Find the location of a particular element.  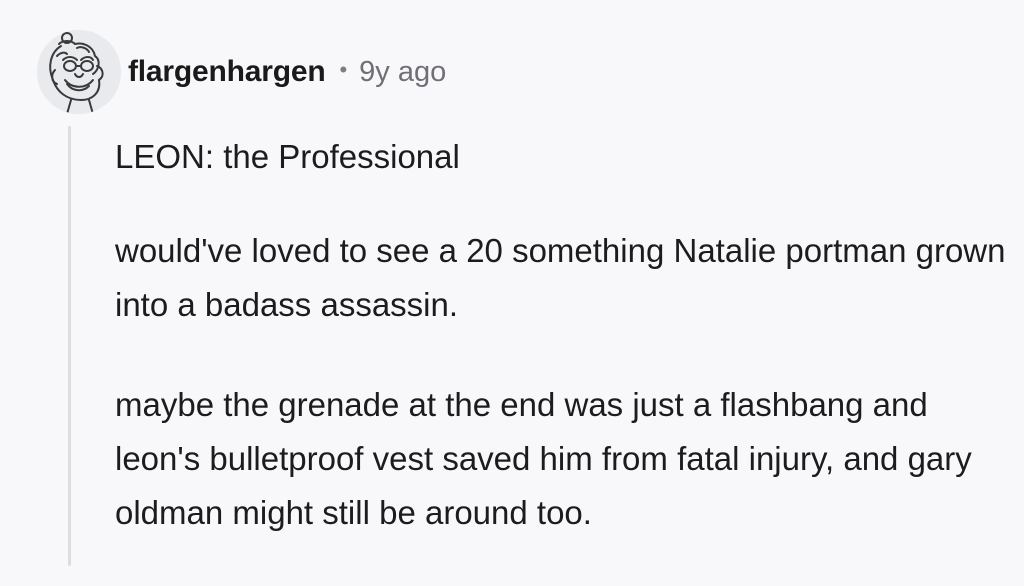

avatar is located at coordinates (79, 72).